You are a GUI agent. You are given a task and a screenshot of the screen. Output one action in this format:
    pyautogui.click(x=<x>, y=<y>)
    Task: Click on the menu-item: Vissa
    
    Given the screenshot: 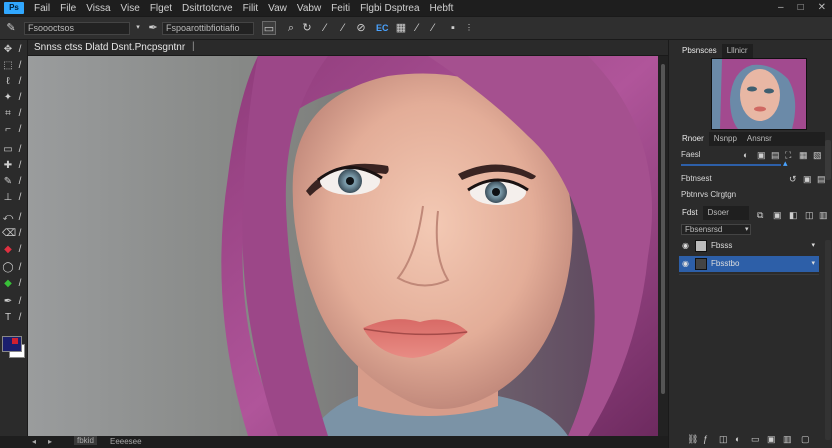 What is the action you would take?
    pyautogui.click(x=98, y=8)
    